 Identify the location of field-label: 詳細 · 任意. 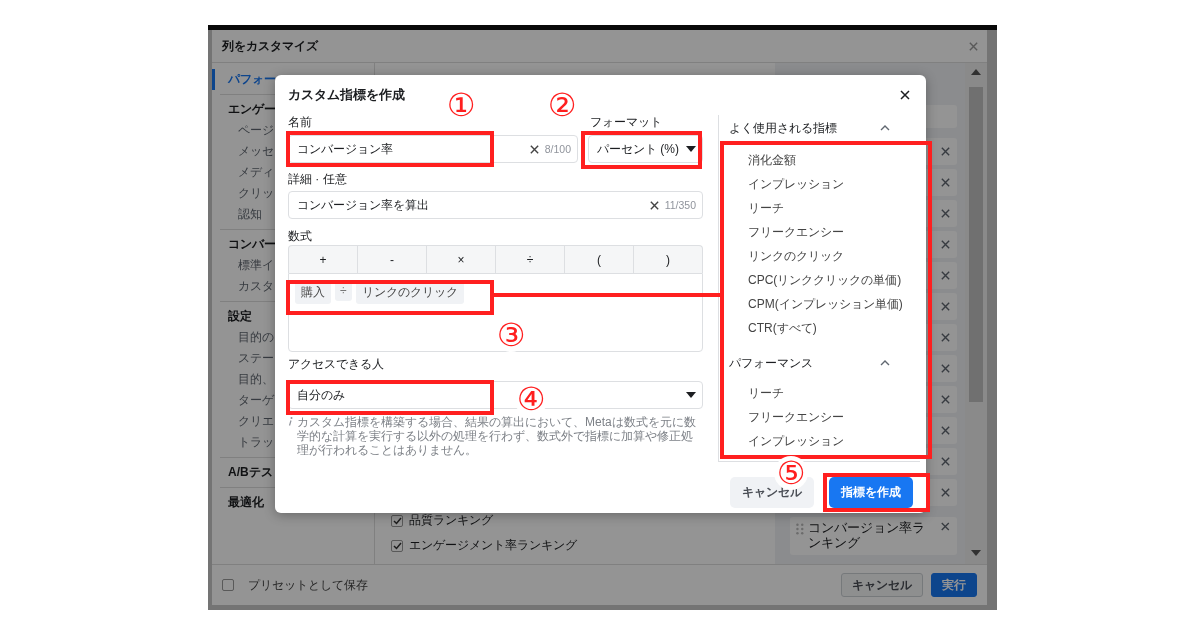
(318, 179).